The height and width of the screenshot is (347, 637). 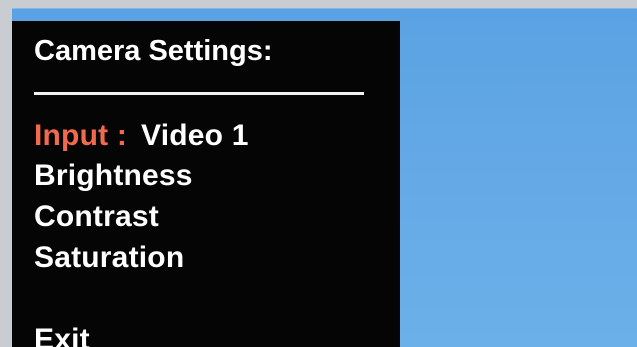 I want to click on contrast-menu-item: Contrast, so click(x=96, y=217).